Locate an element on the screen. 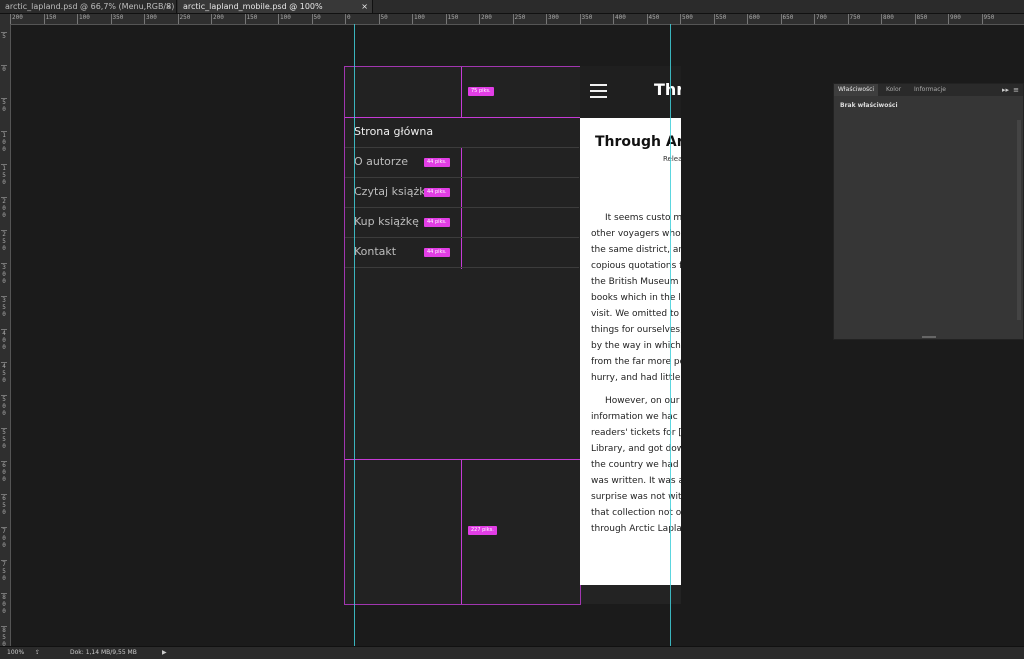  measure-badge: 227 piks. is located at coordinates (482, 530).